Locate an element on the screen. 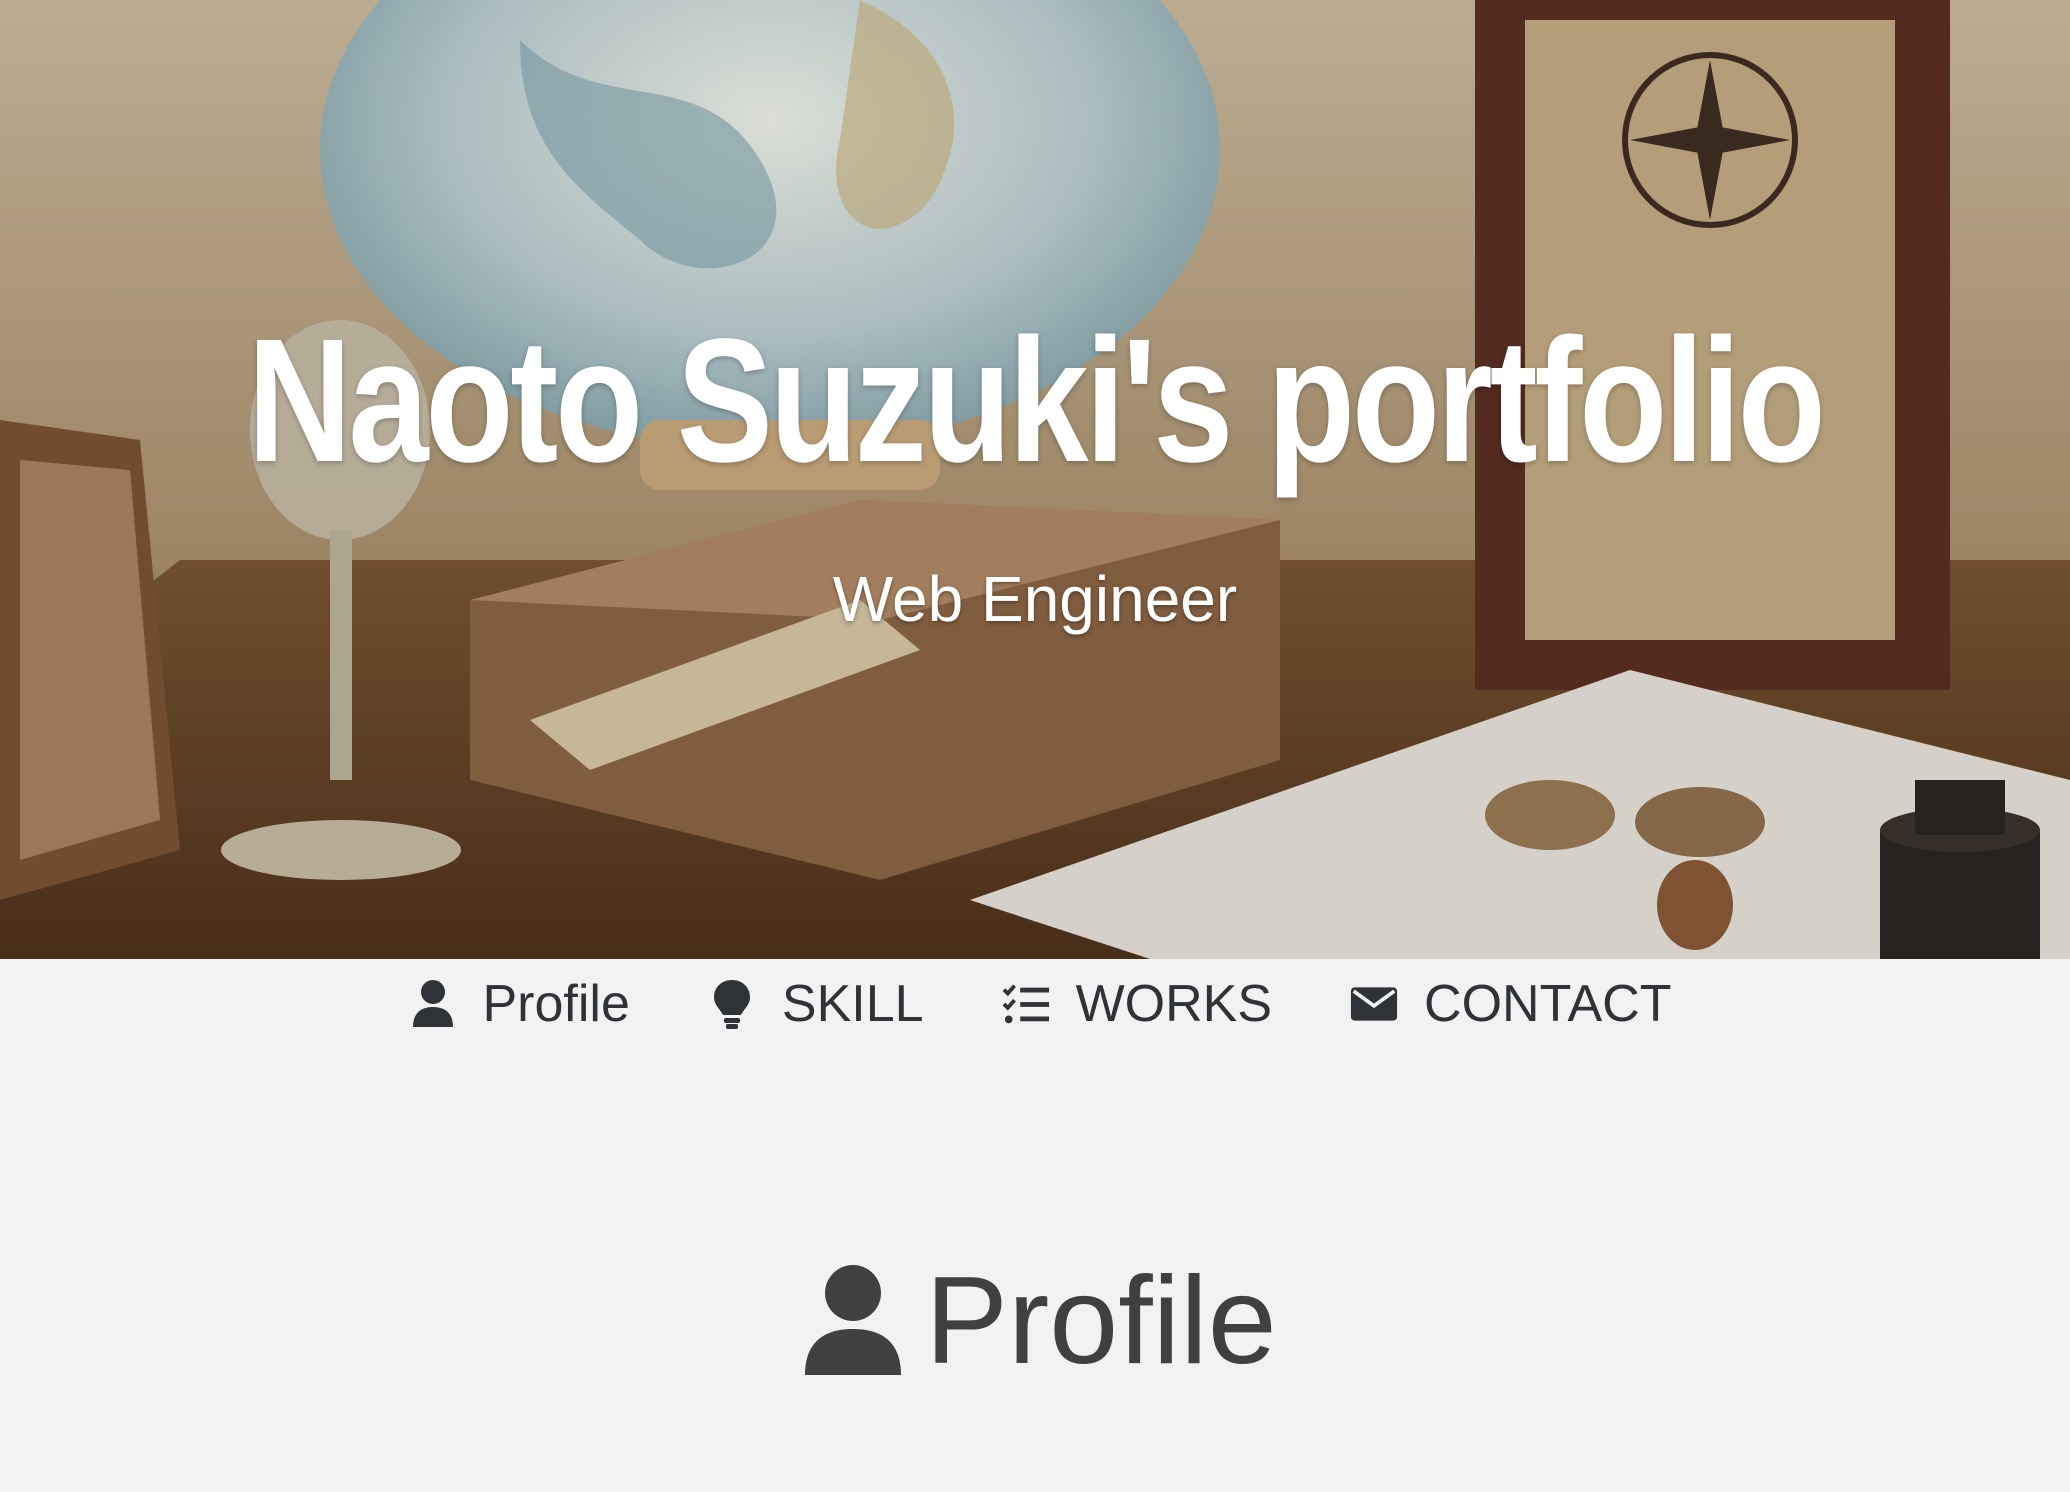  lightbulb-icon is located at coordinates (732, 1004).